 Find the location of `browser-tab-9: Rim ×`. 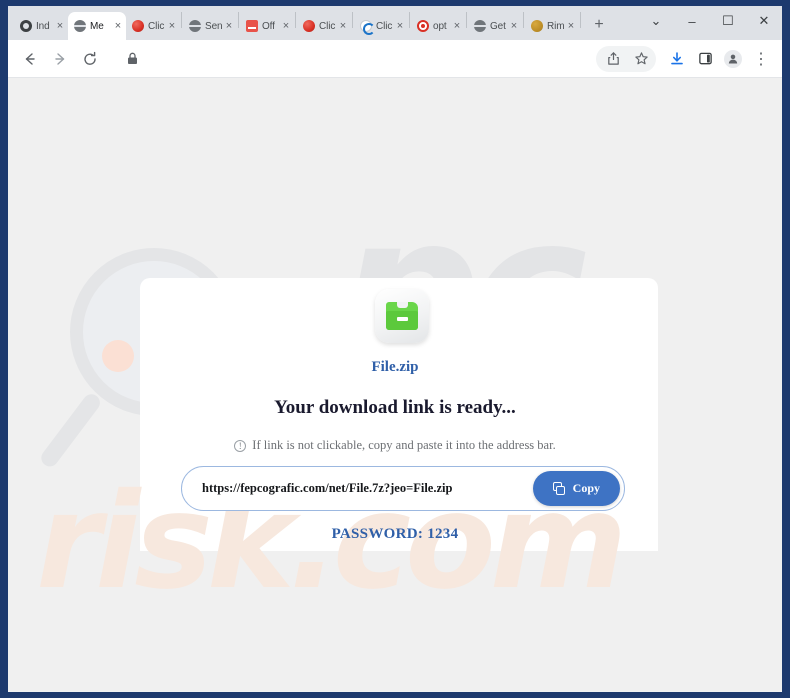

browser-tab-9: Rim × is located at coordinates (552, 26).